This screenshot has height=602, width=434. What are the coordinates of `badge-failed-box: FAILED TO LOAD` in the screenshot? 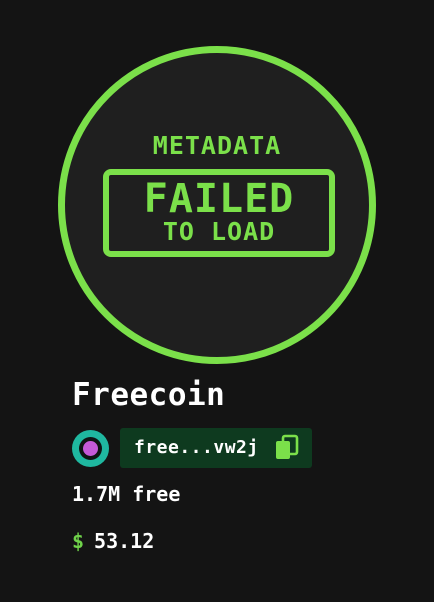 It's located at (219, 213).